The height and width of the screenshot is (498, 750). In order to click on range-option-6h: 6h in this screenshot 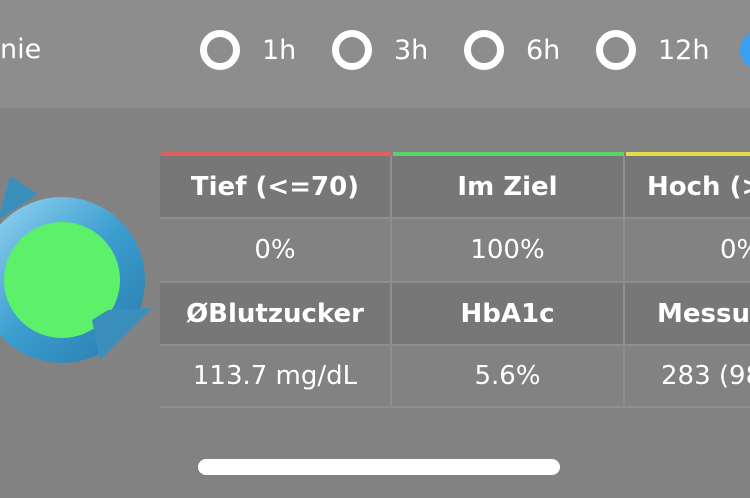, I will do `click(512, 50)`.